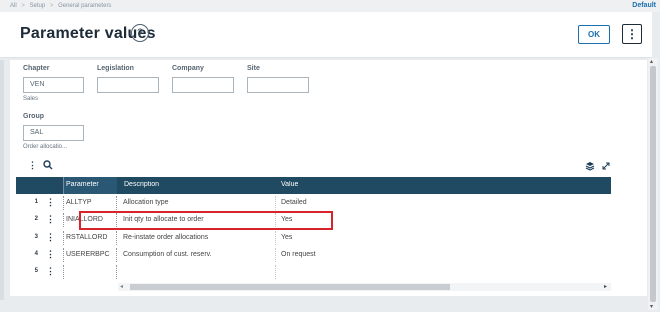 The height and width of the screenshot is (312, 660). What do you see at coordinates (590, 167) in the screenshot?
I see `layers-icon` at bounding box center [590, 167].